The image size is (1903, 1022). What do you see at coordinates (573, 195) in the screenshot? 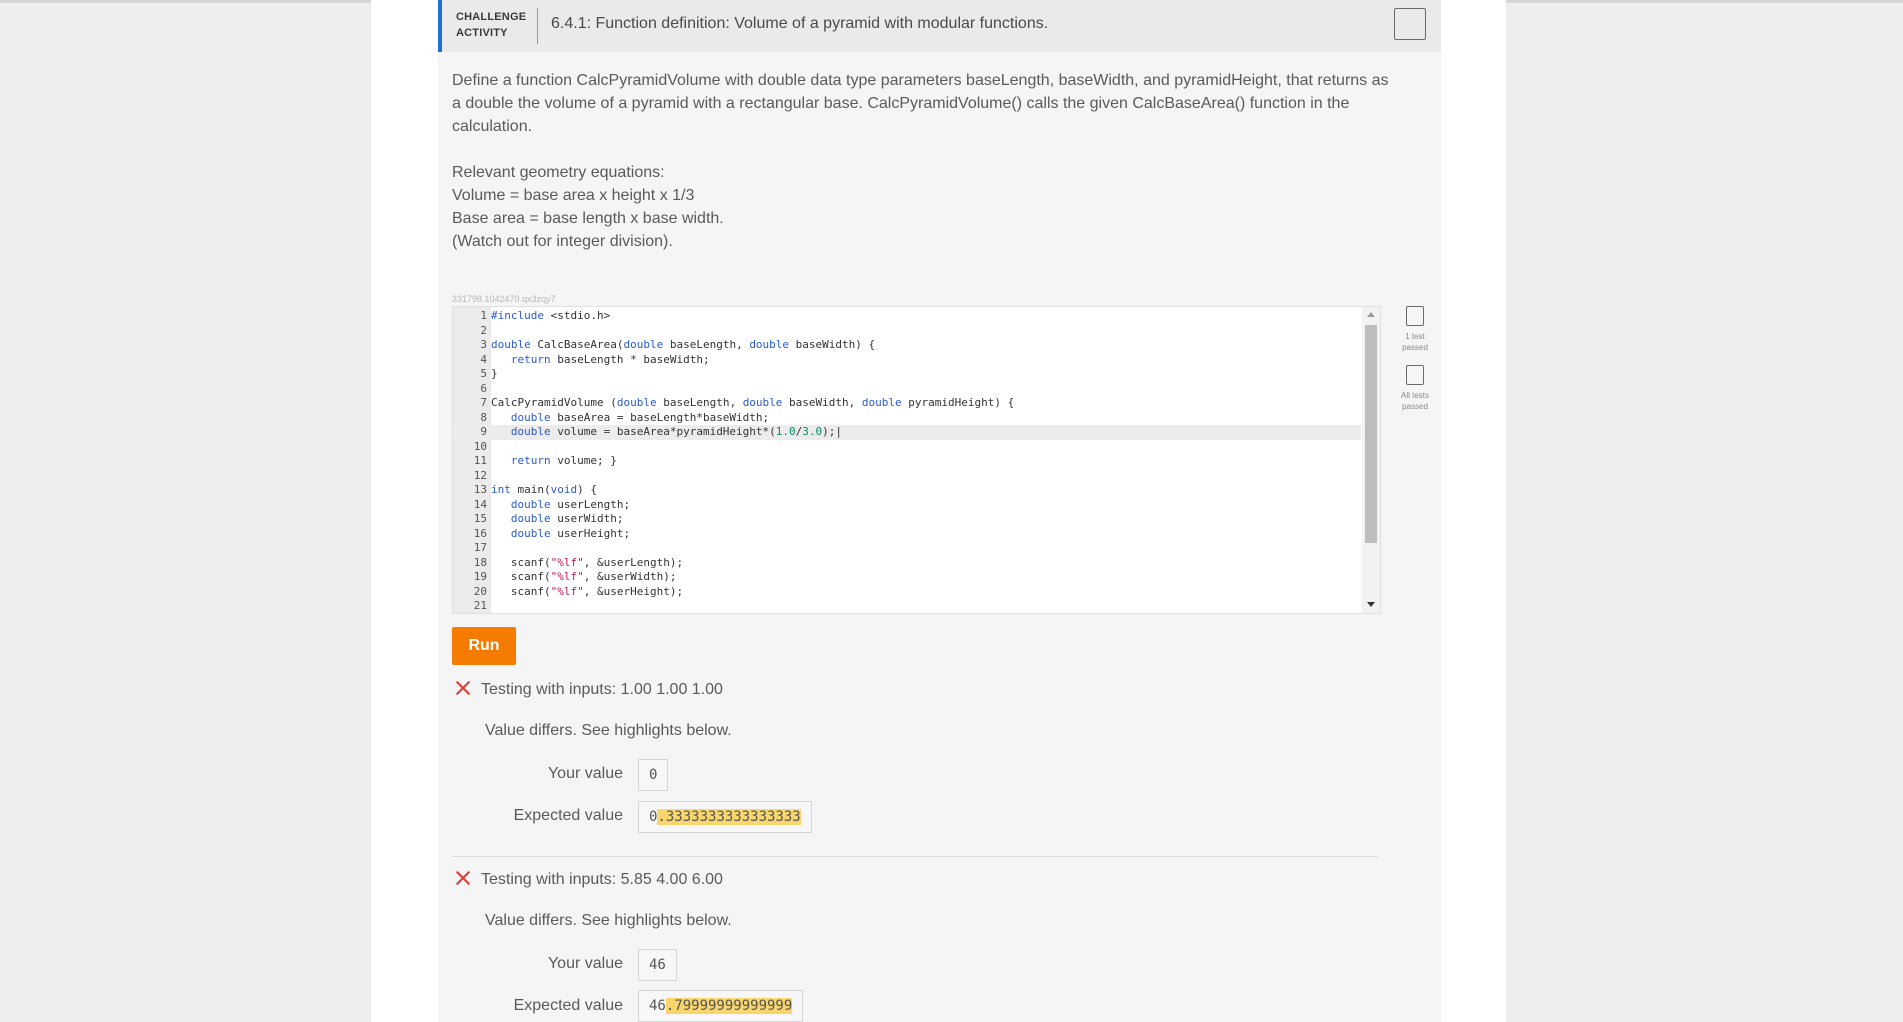
I see `equation-volume: Volume = base area x height x 1/3` at bounding box center [573, 195].